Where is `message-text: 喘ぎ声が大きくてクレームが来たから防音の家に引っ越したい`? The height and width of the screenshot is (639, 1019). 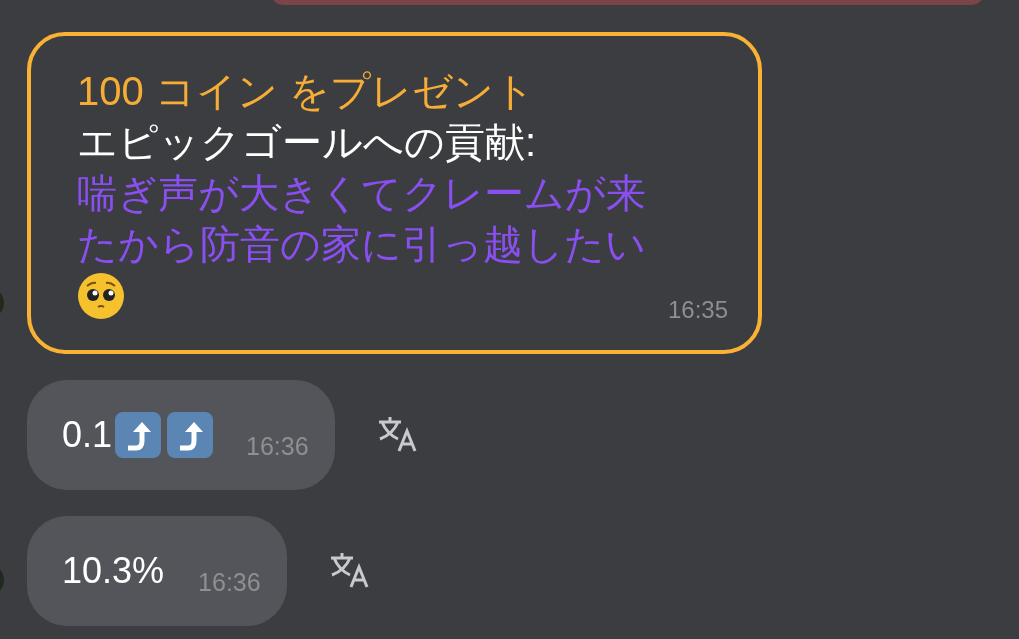 message-text: 喘ぎ声が大きくてクレームが来たから防音の家に引っ越したい is located at coordinates (362, 219).